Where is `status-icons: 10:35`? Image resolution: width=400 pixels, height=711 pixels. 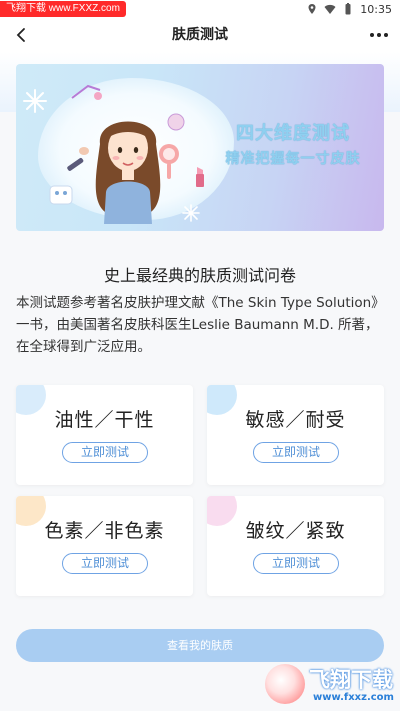
status-icons: 10:35 is located at coordinates (349, 9).